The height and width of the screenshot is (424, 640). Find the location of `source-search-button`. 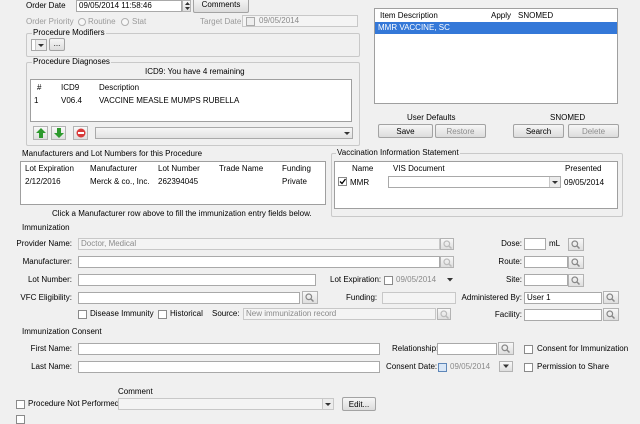

source-search-button is located at coordinates (444, 314).